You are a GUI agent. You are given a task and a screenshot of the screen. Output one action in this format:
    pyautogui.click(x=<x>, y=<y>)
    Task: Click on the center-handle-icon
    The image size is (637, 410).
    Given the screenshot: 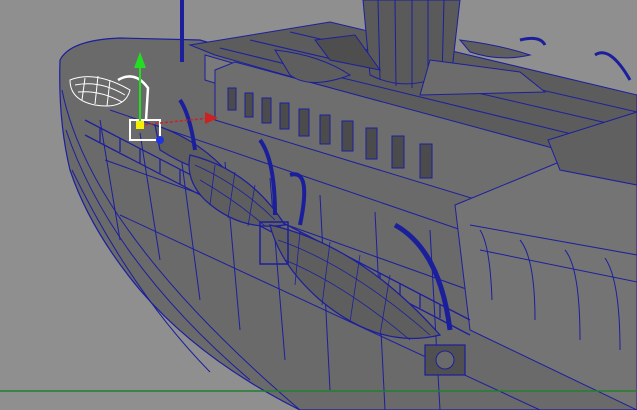 What is the action you would take?
    pyautogui.click(x=140, y=125)
    